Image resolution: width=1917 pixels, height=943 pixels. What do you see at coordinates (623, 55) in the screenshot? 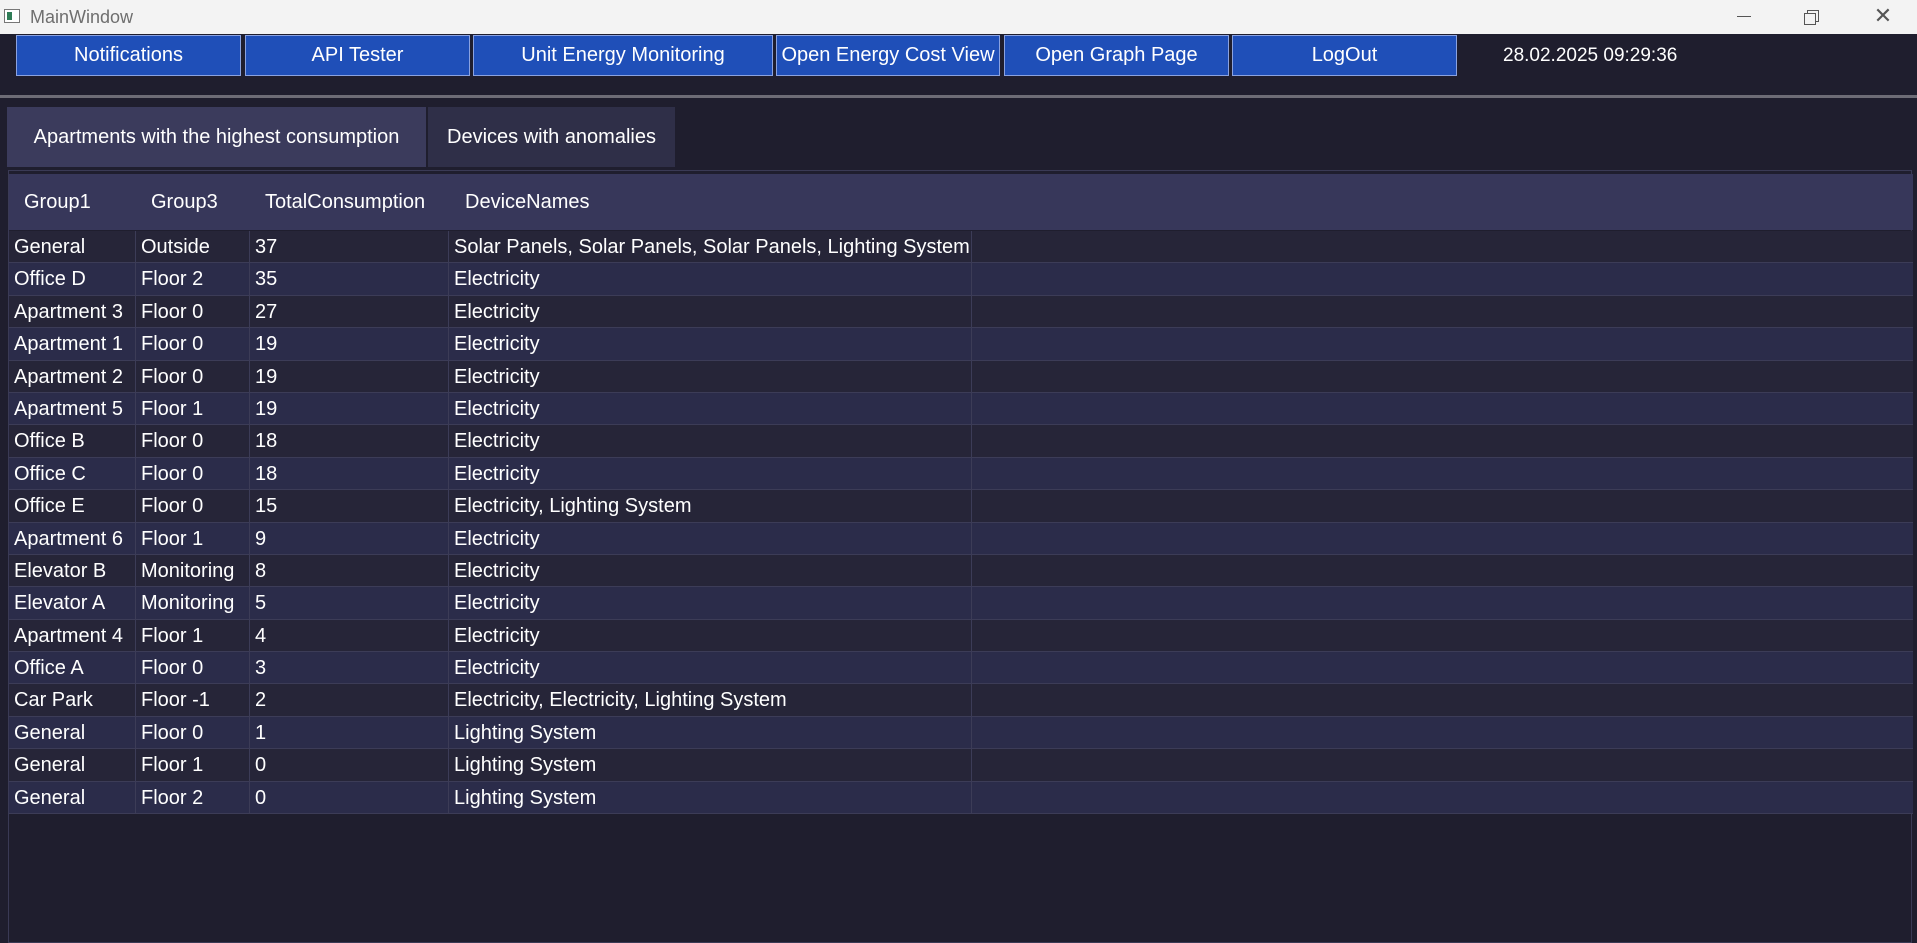
I see `unit-energy-monitoring-button: Unit Energy Monitoring` at bounding box center [623, 55].